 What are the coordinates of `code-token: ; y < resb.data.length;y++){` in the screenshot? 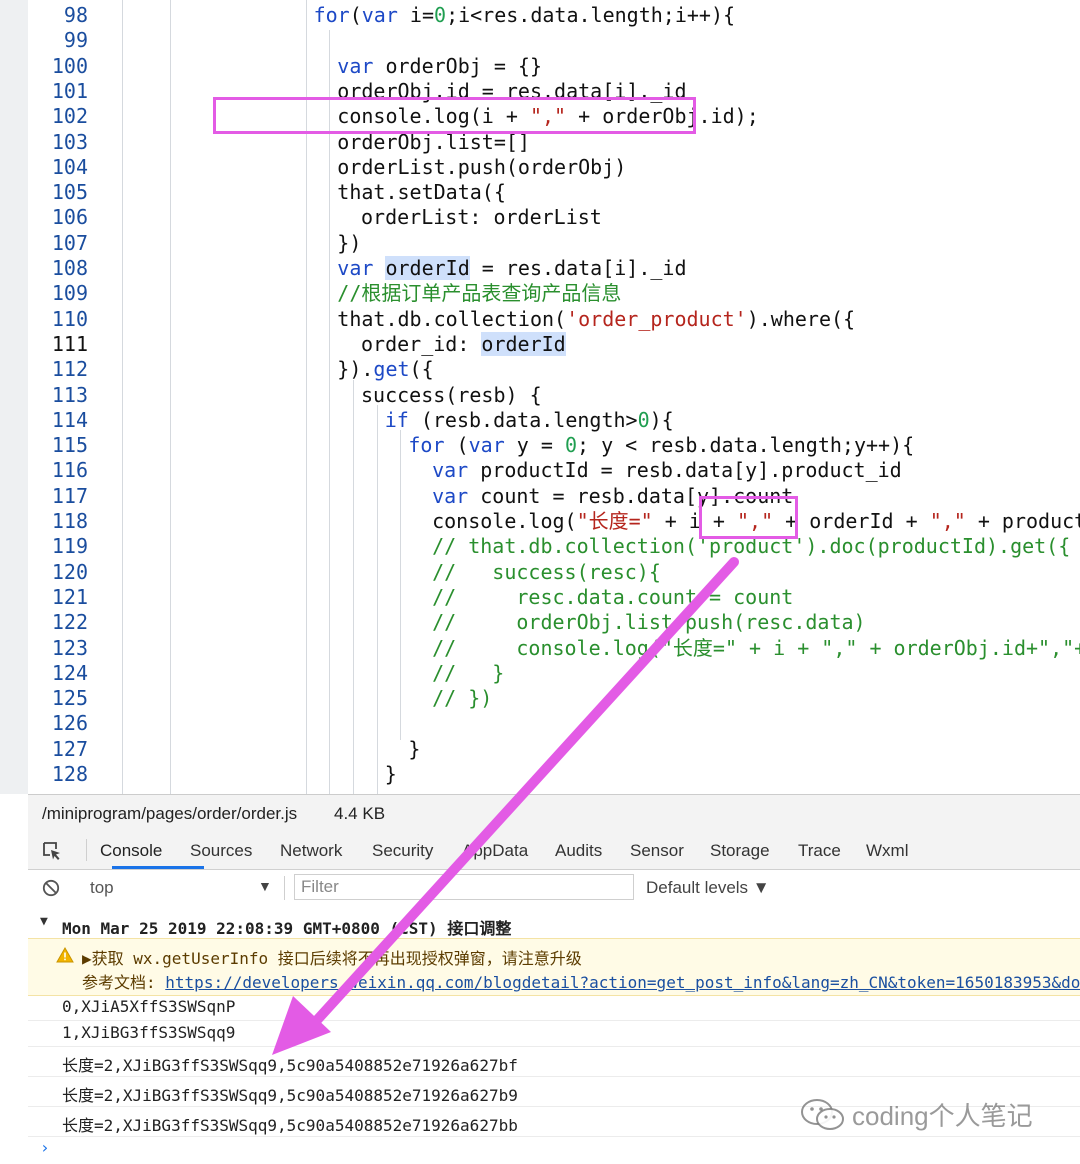 It's located at (746, 445).